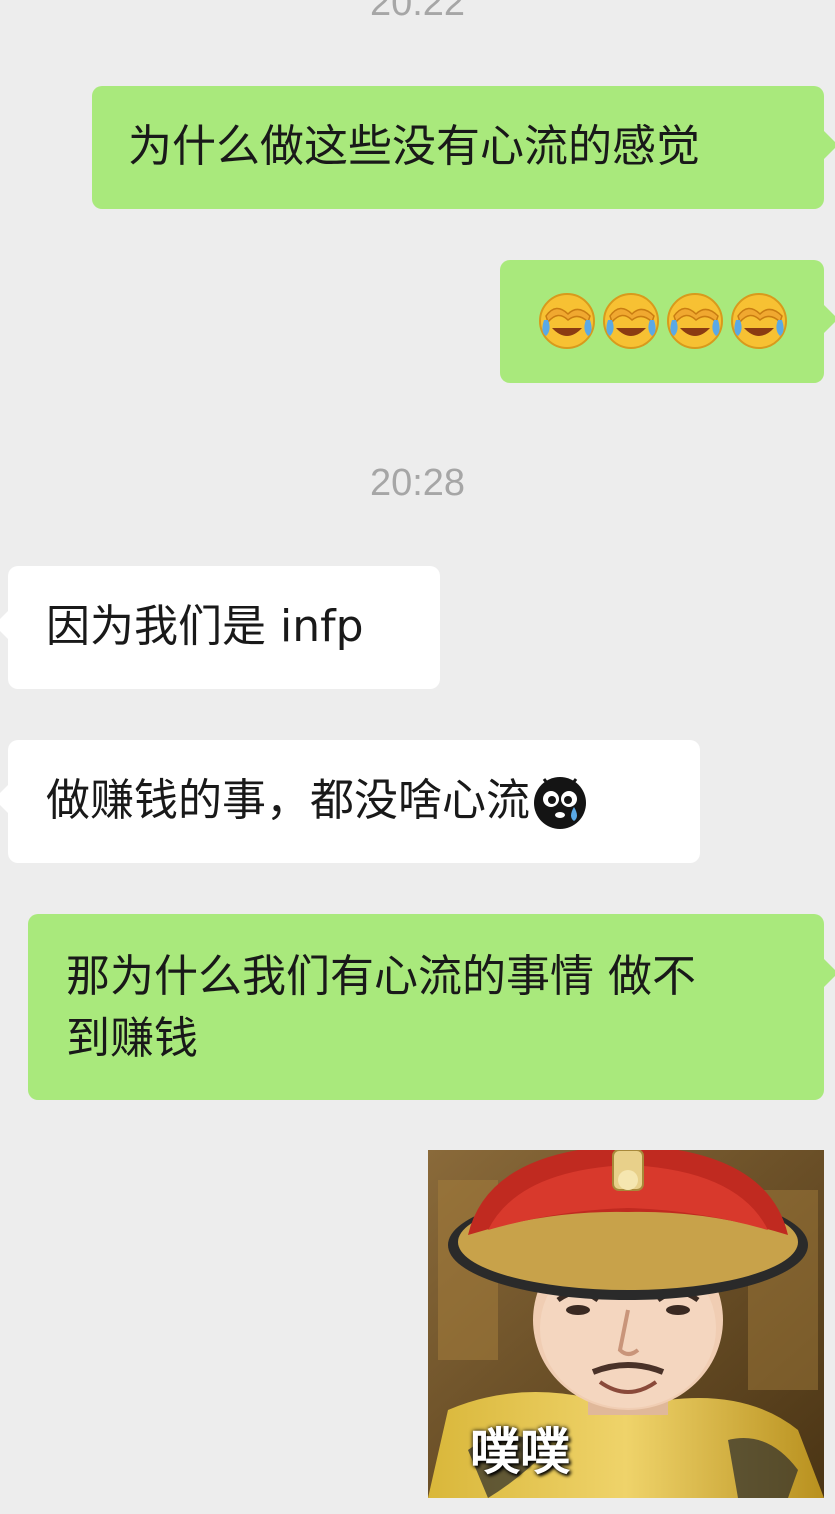 This screenshot has height=1514, width=835. Describe the element at coordinates (205, 626) in the screenshot. I see `message-text: 因为我们是 infp` at that location.